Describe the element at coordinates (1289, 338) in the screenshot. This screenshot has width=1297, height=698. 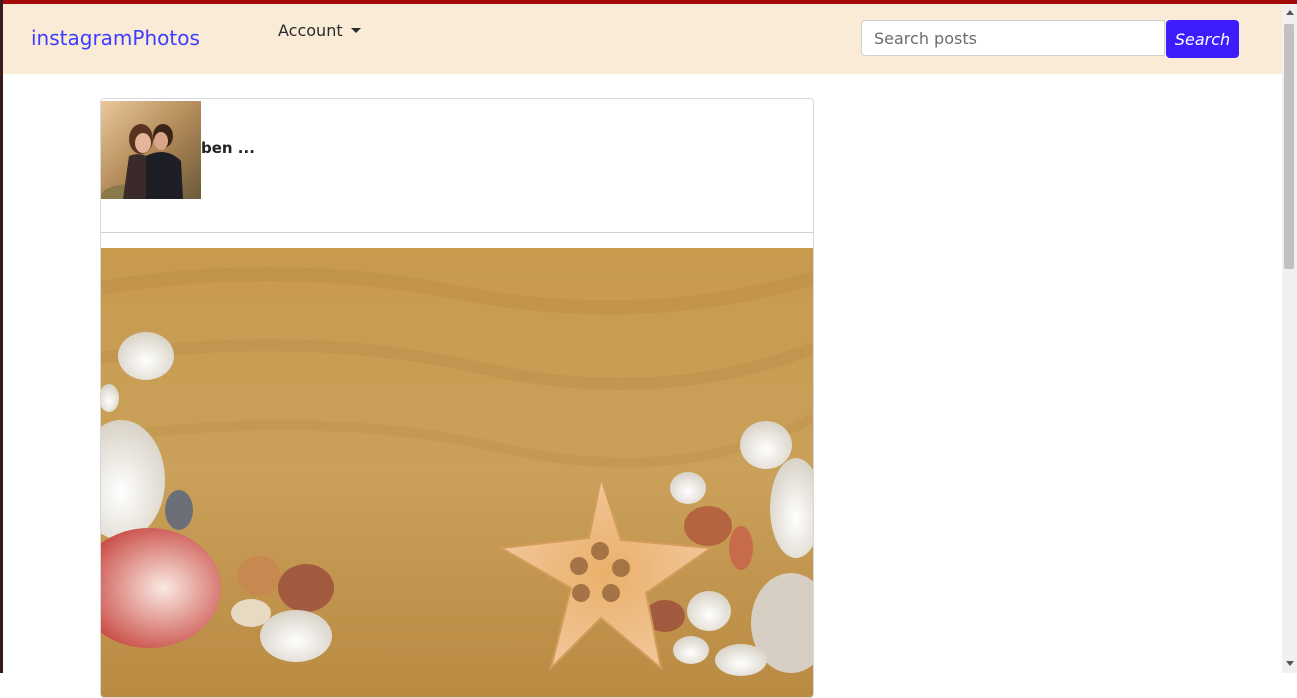
I see `vertical-scrollbar` at that location.